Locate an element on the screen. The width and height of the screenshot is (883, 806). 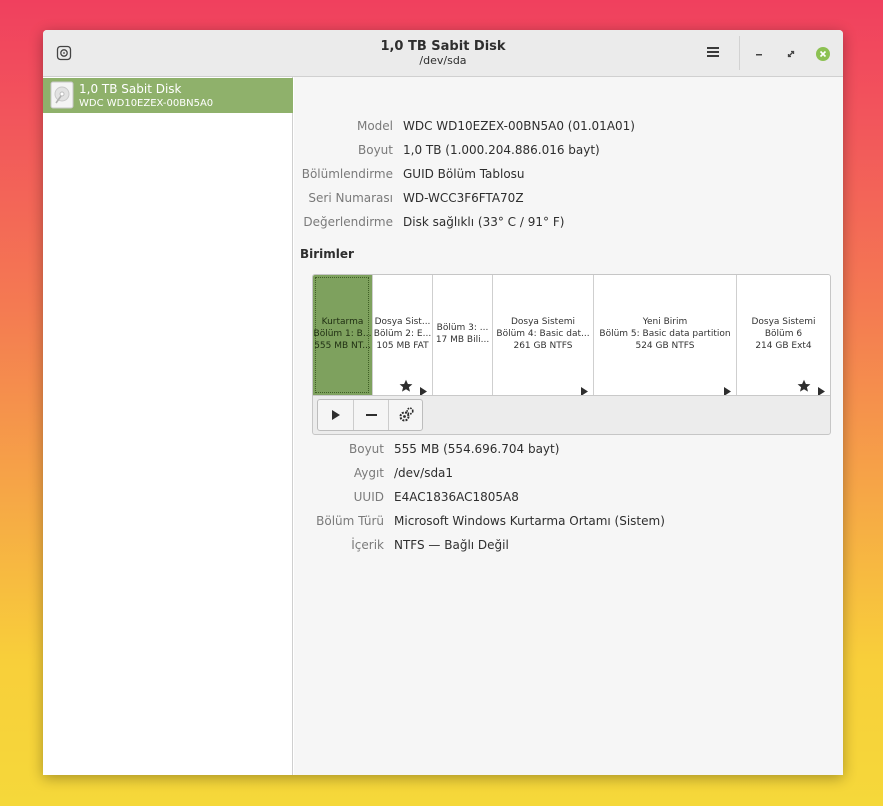
partition-type-label: Bölüm Türü is located at coordinates (350, 521).